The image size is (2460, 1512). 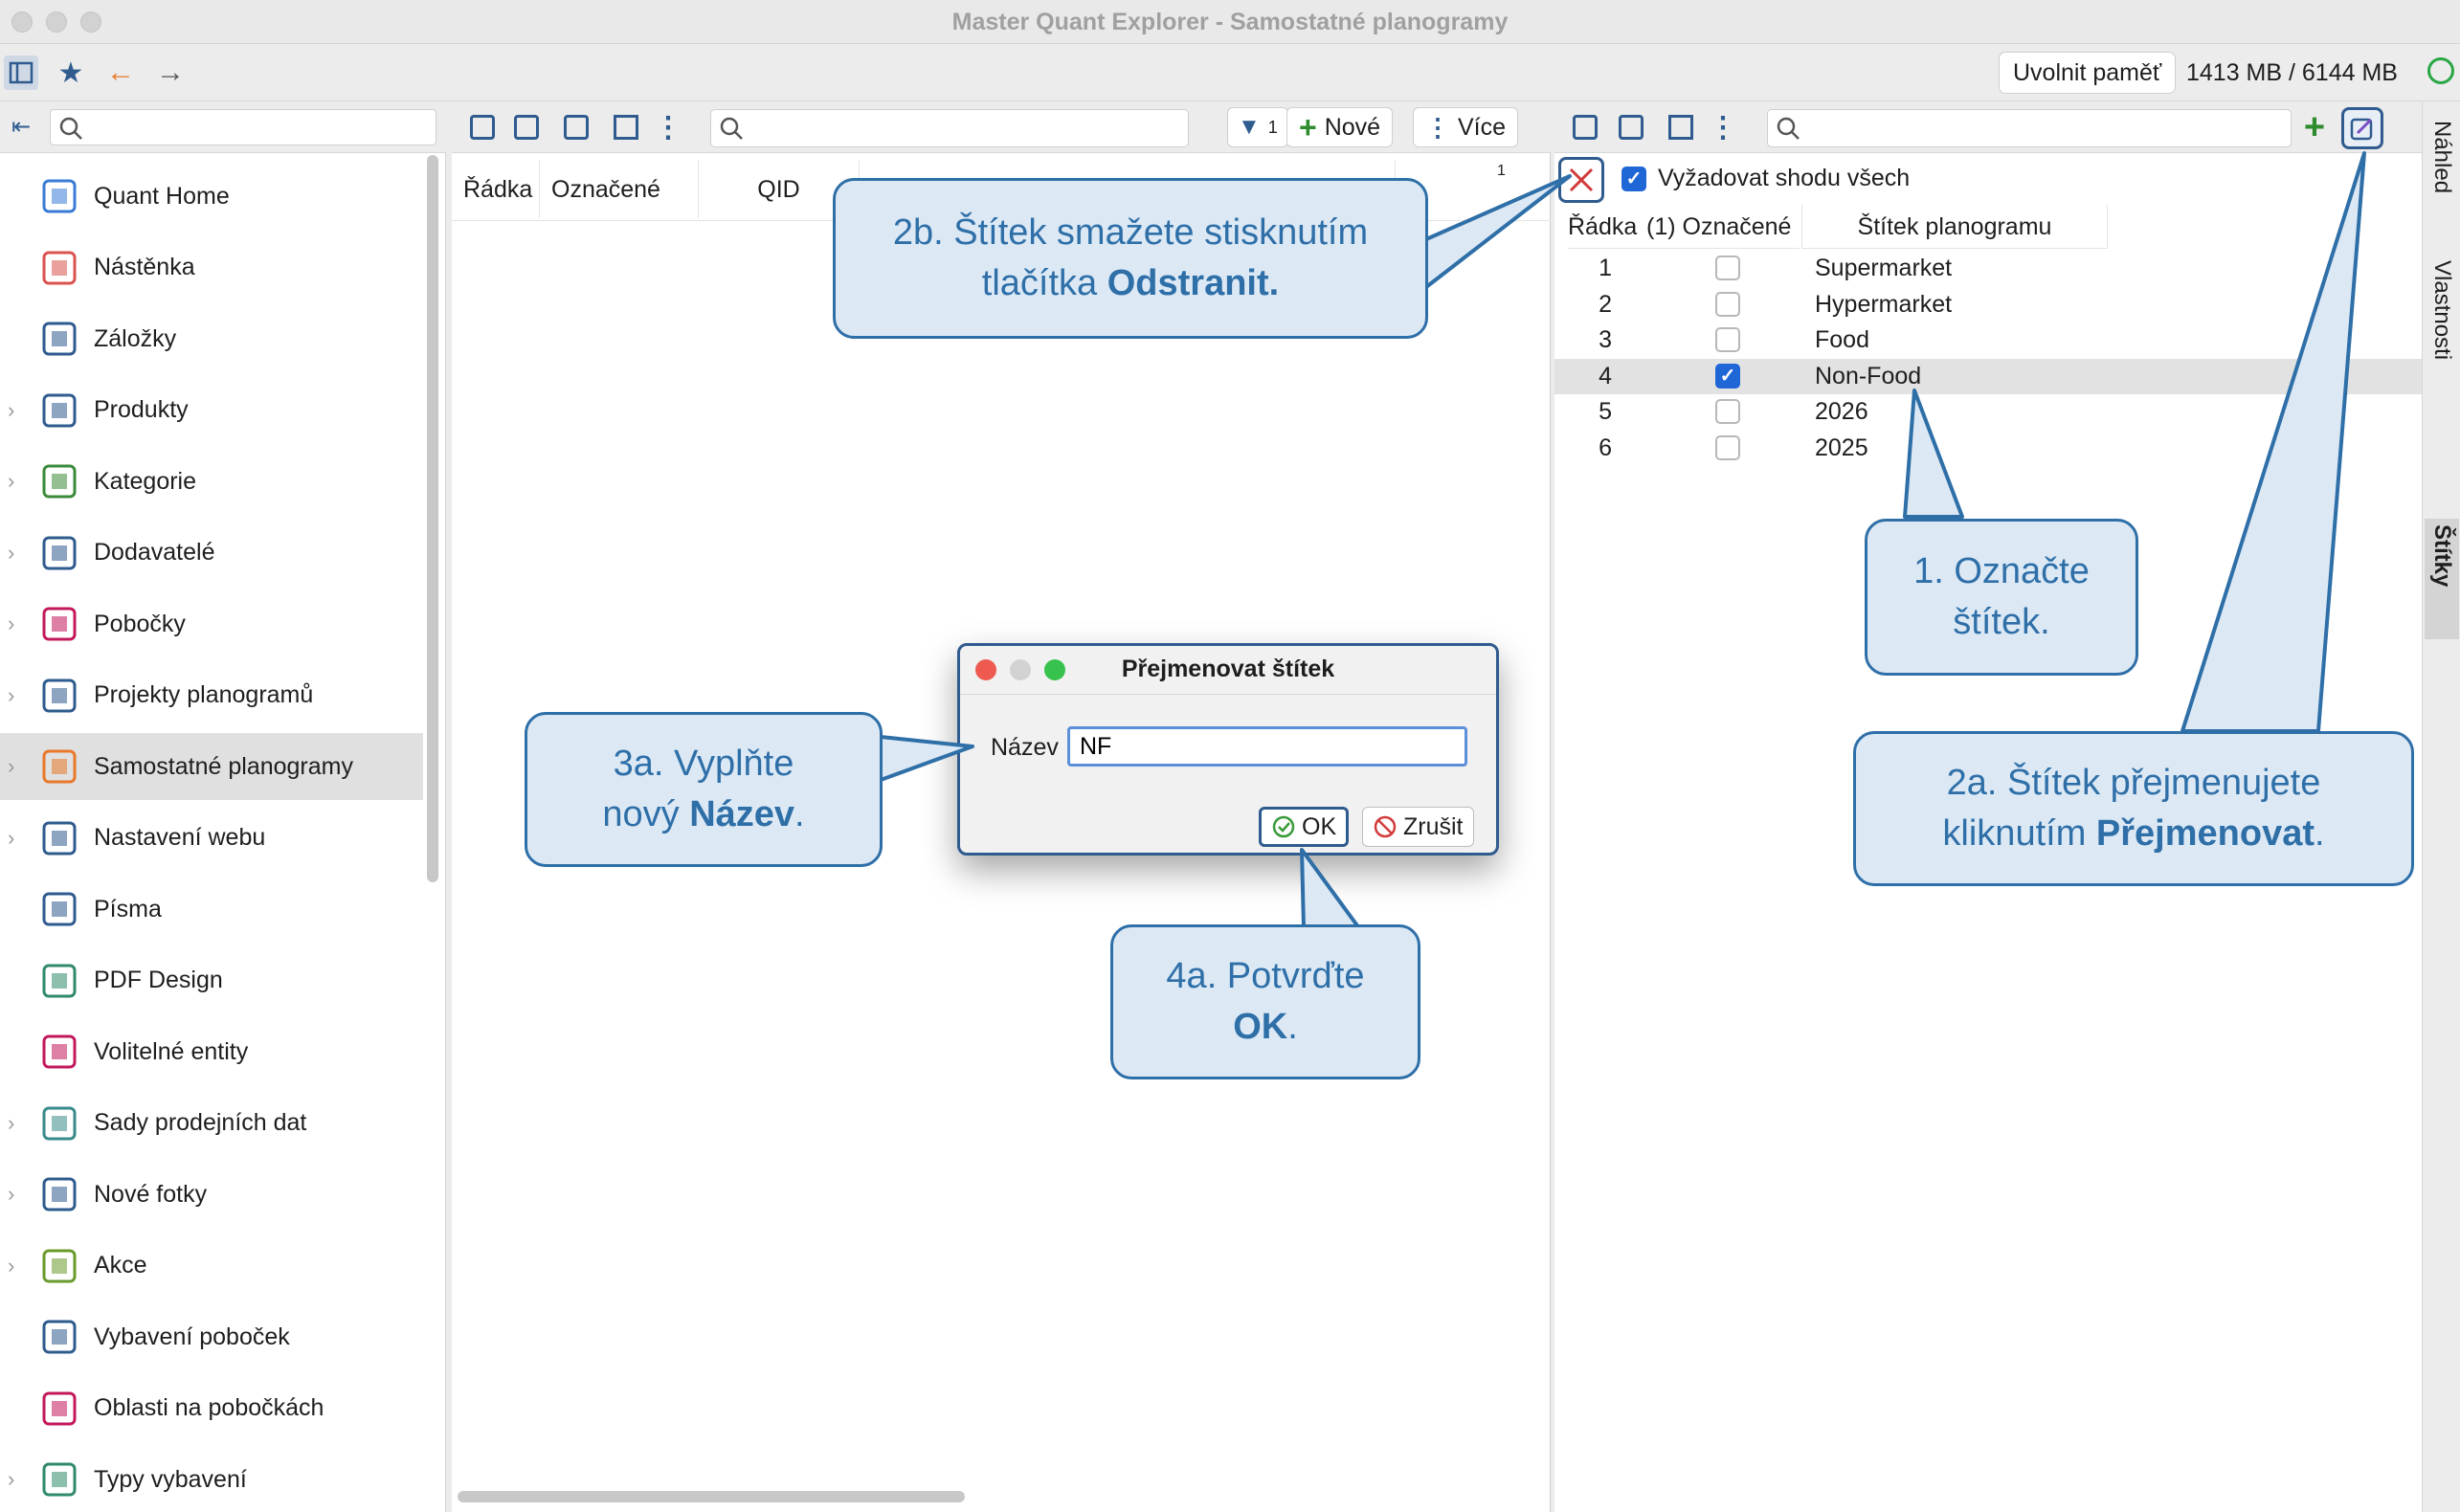 What do you see at coordinates (1988, 268) in the screenshot?
I see `tag-row: 1 Supermarket` at bounding box center [1988, 268].